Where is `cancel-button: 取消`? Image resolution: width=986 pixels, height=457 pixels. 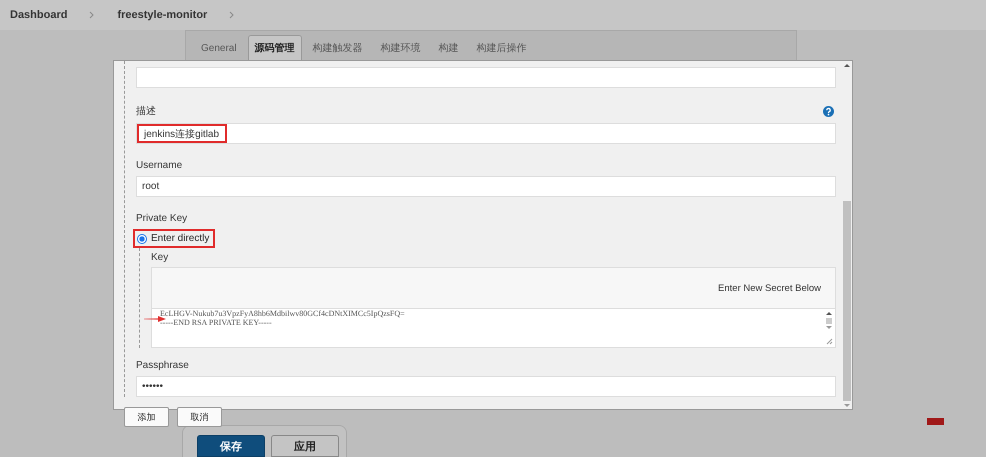
cancel-button: 取消 is located at coordinates (199, 417).